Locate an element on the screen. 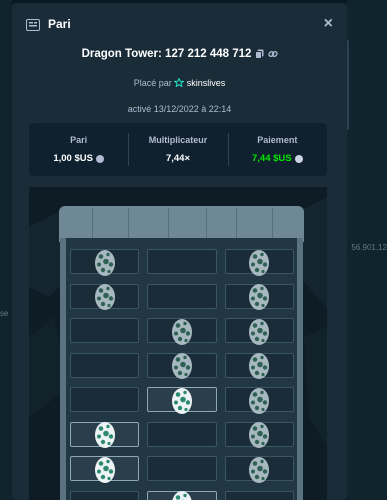  stat-bet-value: 1,00 $US is located at coordinates (73, 158).